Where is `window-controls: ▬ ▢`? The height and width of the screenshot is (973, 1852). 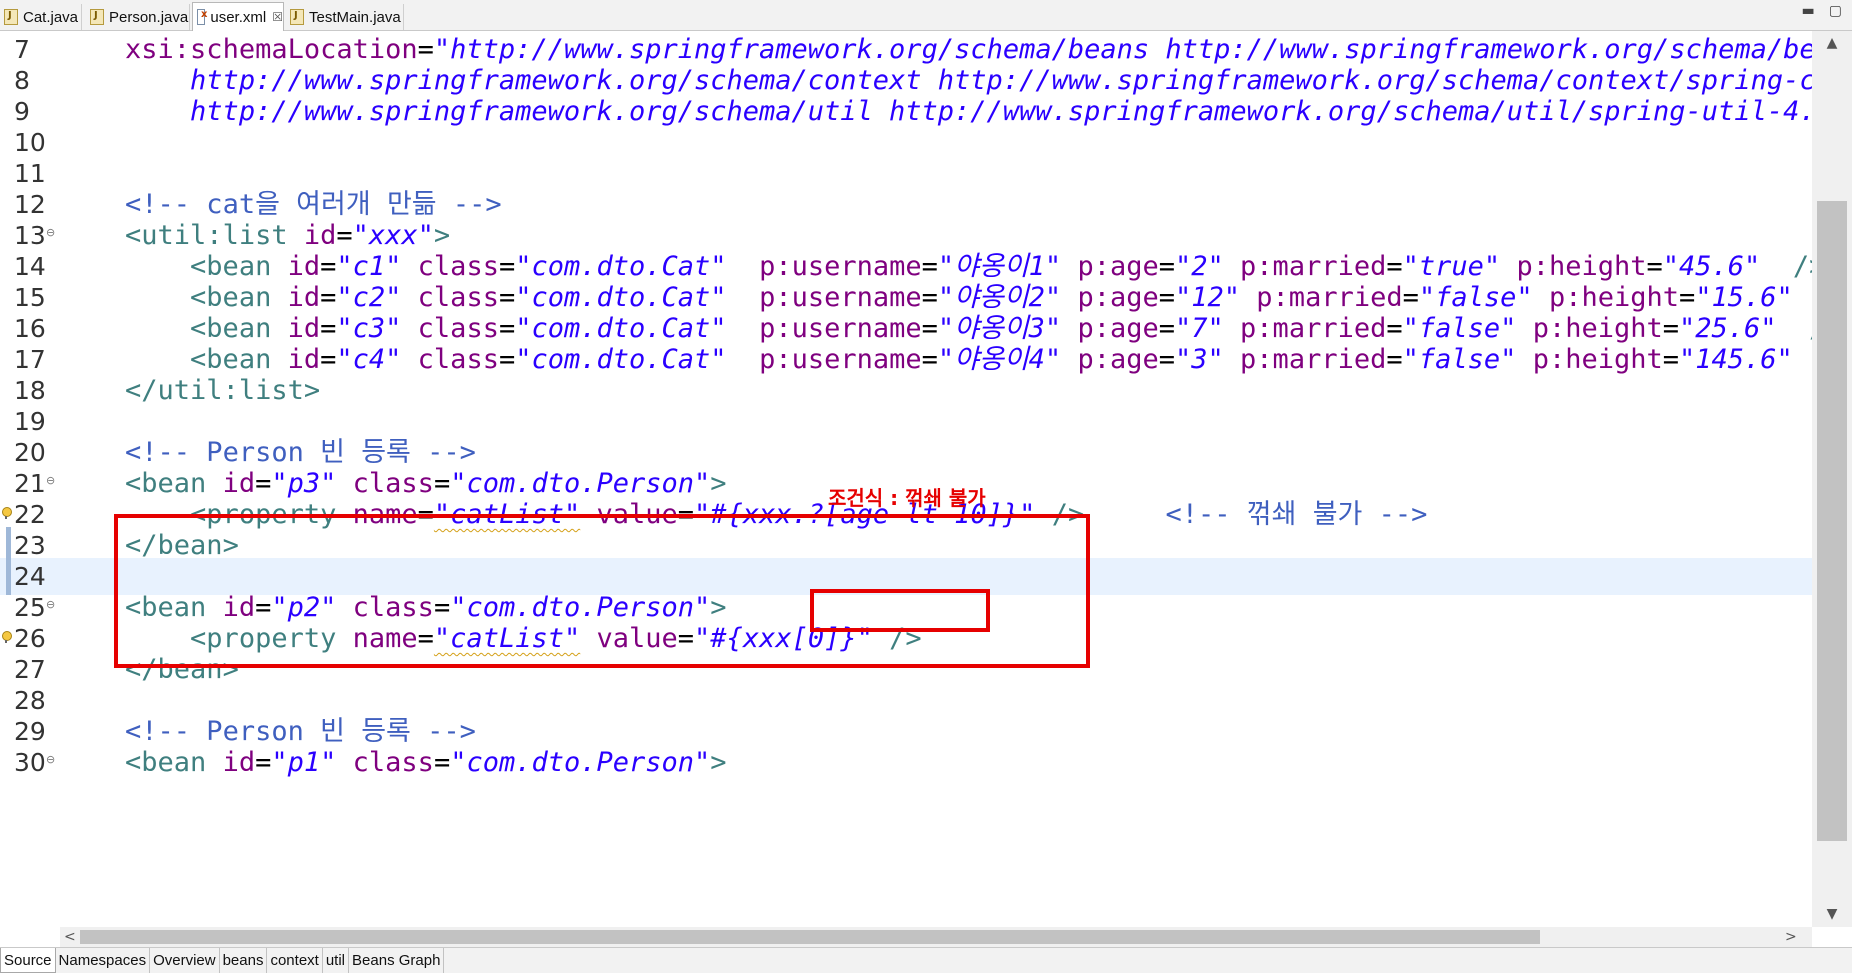 window-controls: ▬ ▢ is located at coordinates (1822, 11).